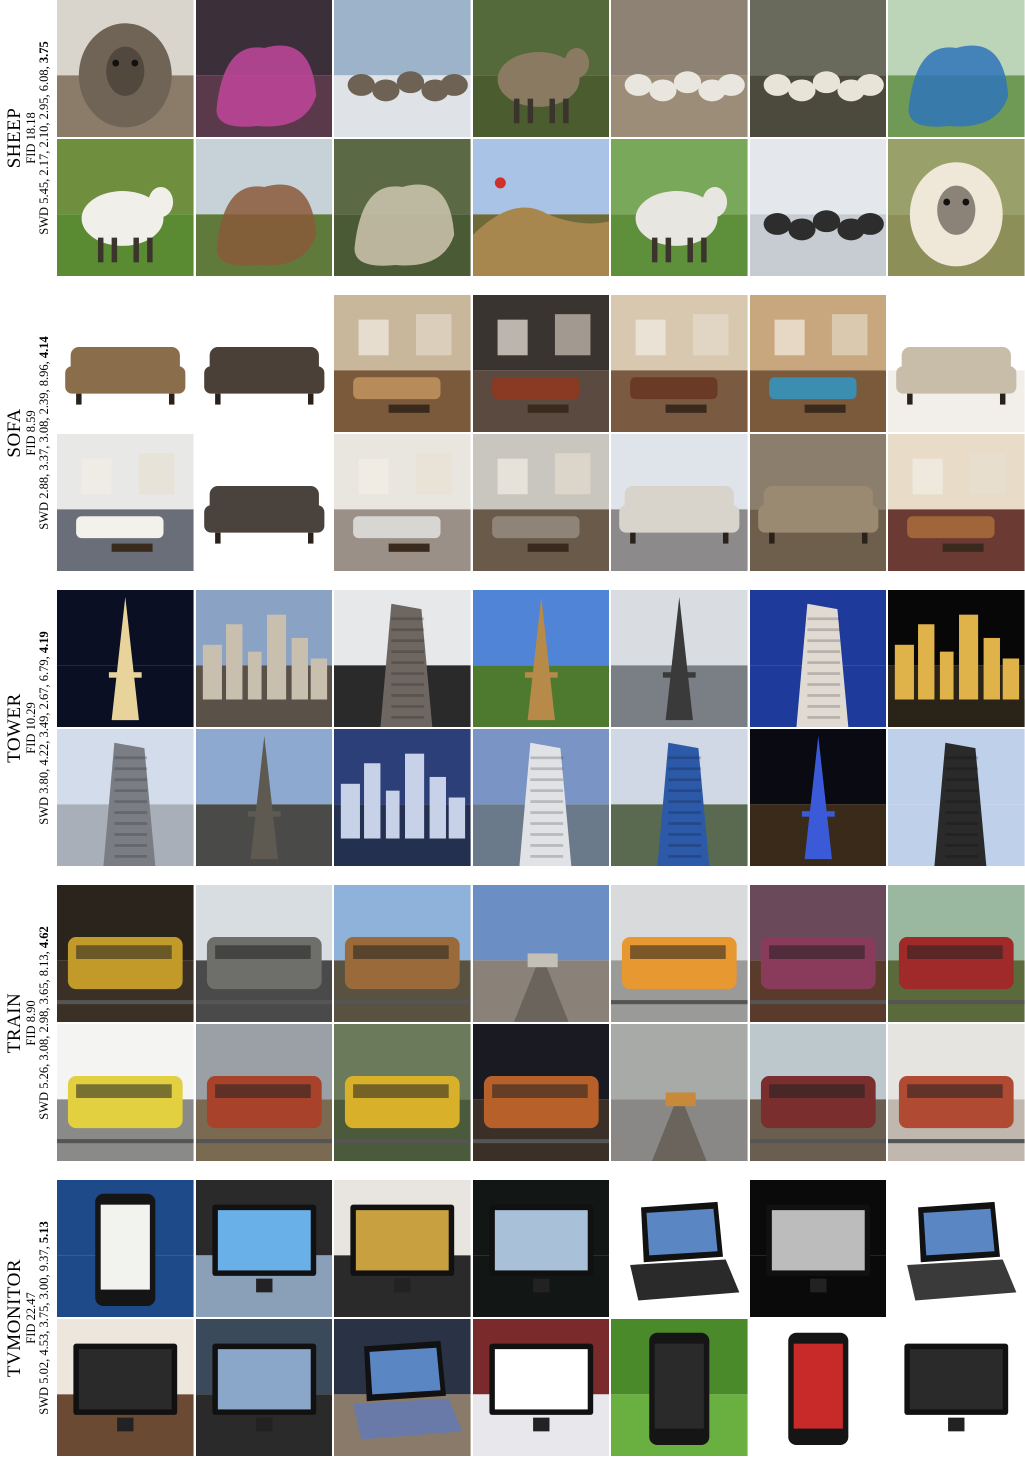 The width and height of the screenshot is (1025, 1461). I want to click on swd-average: 5.13, so click(43, 1232).